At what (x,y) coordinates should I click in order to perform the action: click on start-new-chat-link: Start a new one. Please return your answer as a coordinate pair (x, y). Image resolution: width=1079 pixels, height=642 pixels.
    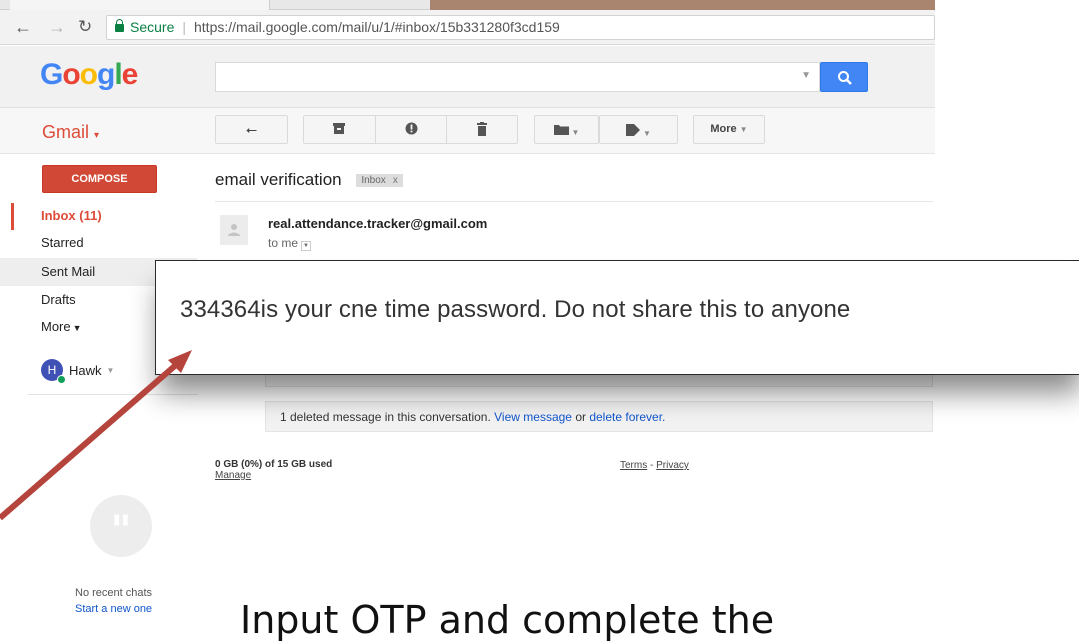
    Looking at the image, I should click on (113, 609).